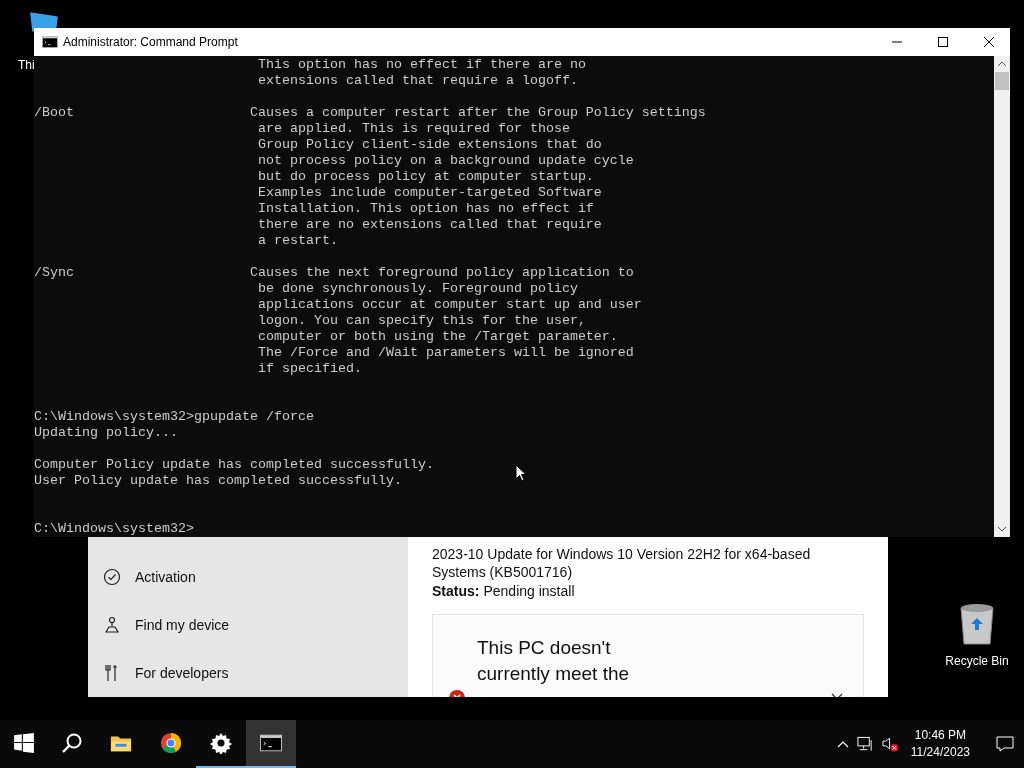 Image resolution: width=1024 pixels, height=768 pixels. What do you see at coordinates (165, 577) in the screenshot?
I see `nav-item: Activation` at bounding box center [165, 577].